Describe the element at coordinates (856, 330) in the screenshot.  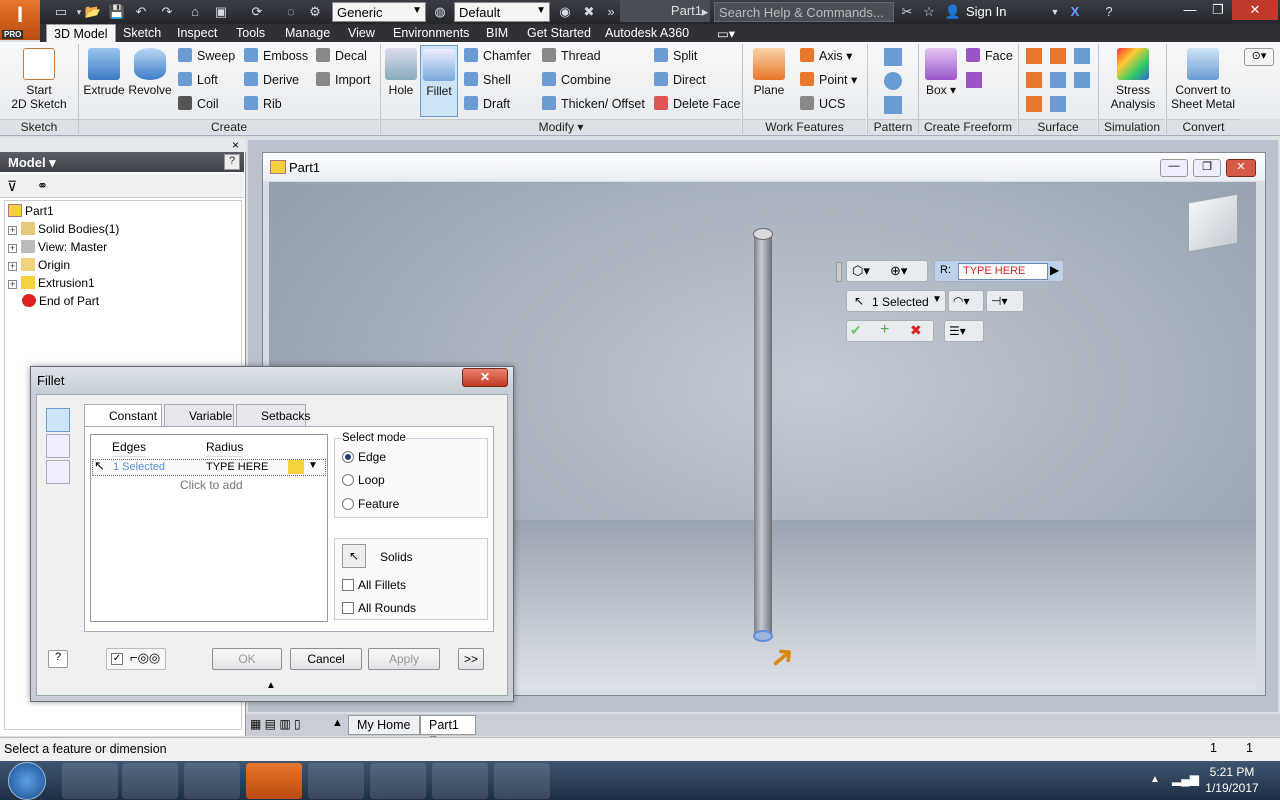
I see `ok-check-icon: ✔` at that location.